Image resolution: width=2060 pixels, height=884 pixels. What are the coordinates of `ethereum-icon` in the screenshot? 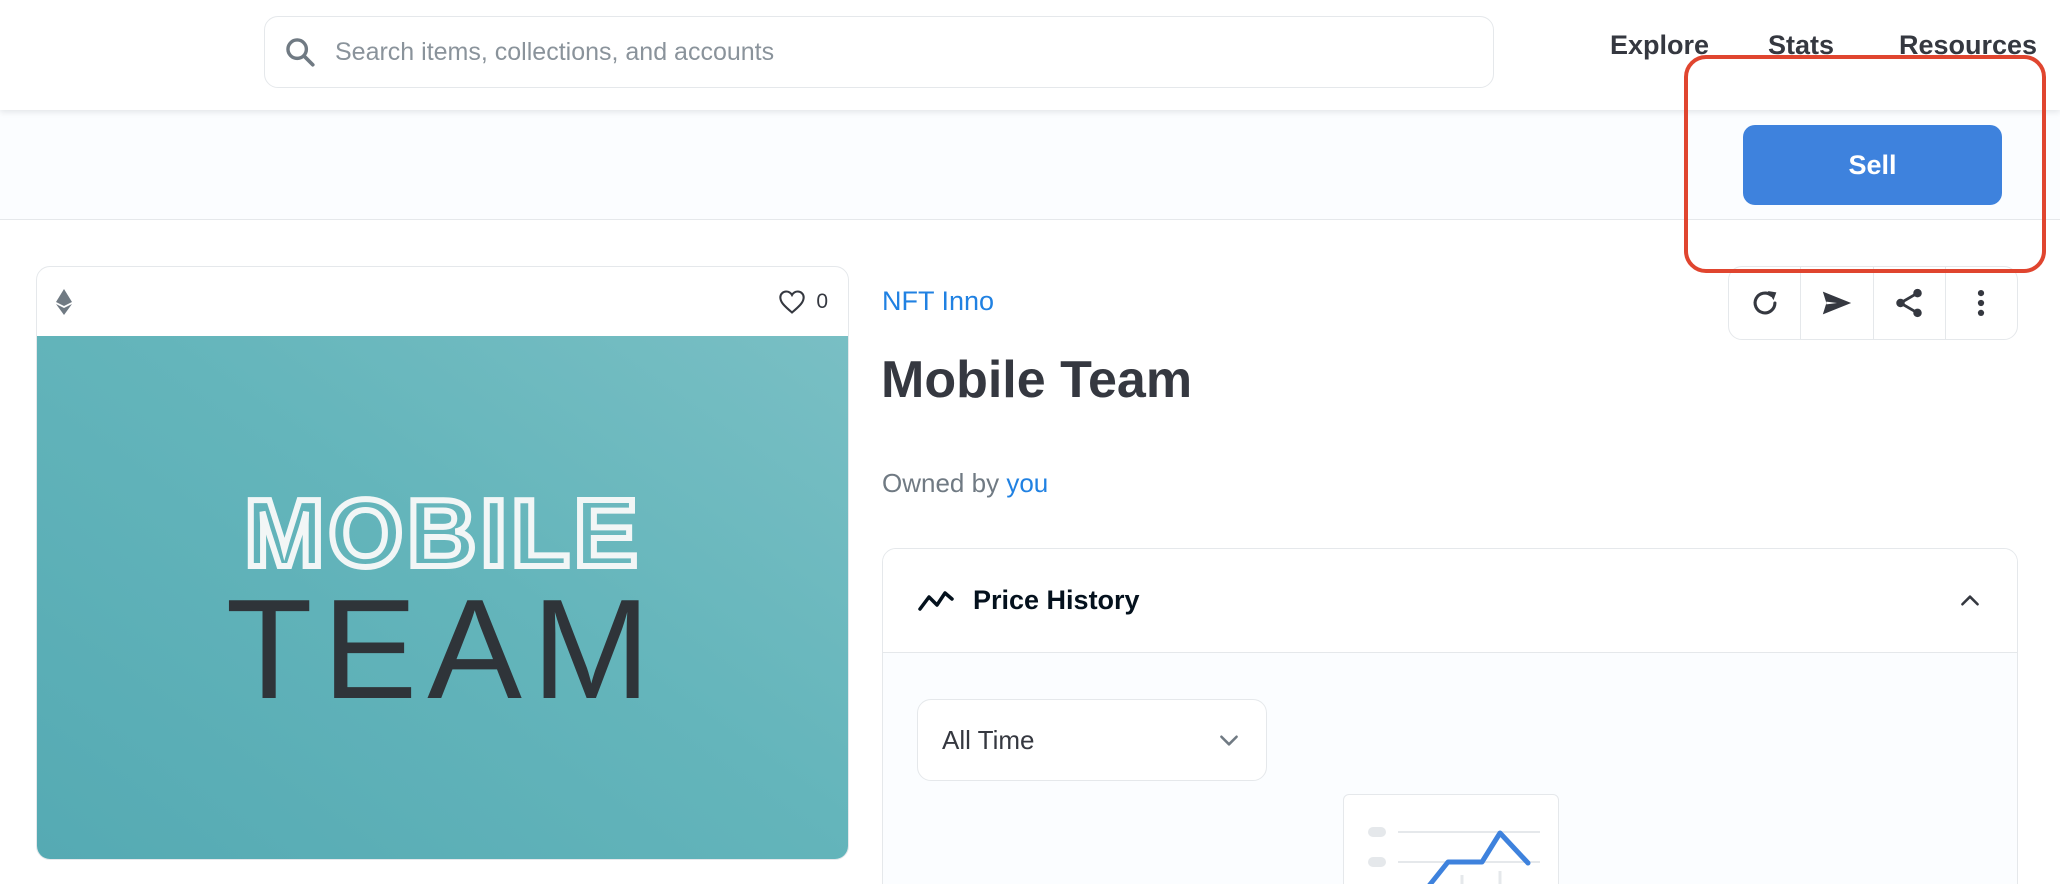 It's located at (64, 301).